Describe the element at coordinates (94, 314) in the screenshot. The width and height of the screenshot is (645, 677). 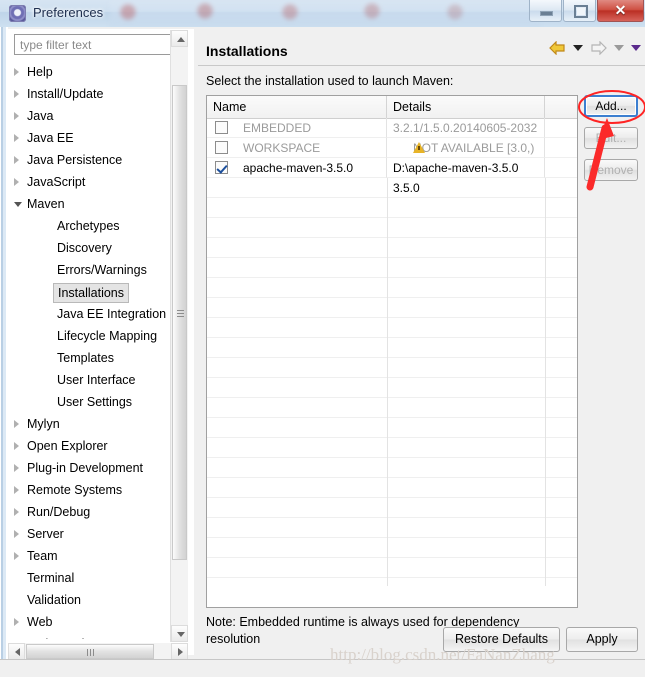
I see `sidebar-item-java-ee-integration: Java EE Integration` at that location.